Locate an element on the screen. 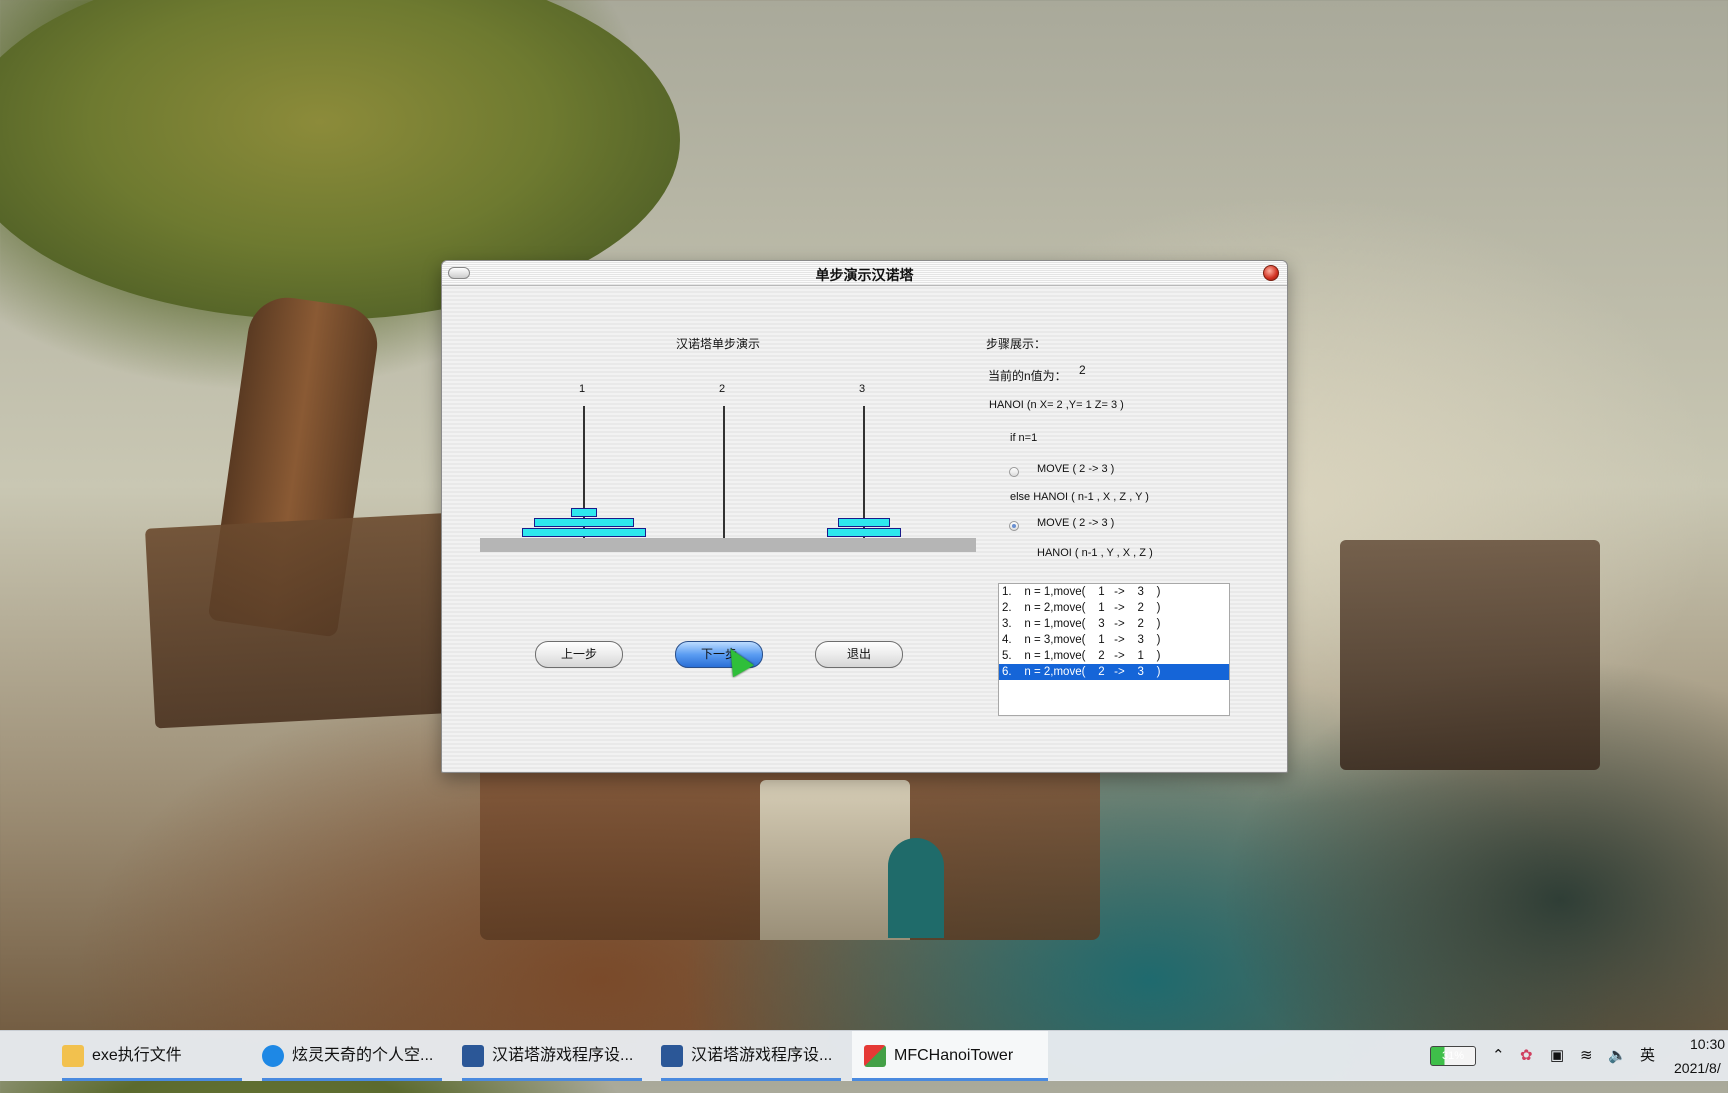  step-item: 3. n = 1,move( 3 -> 2 ) is located at coordinates (1114, 624).